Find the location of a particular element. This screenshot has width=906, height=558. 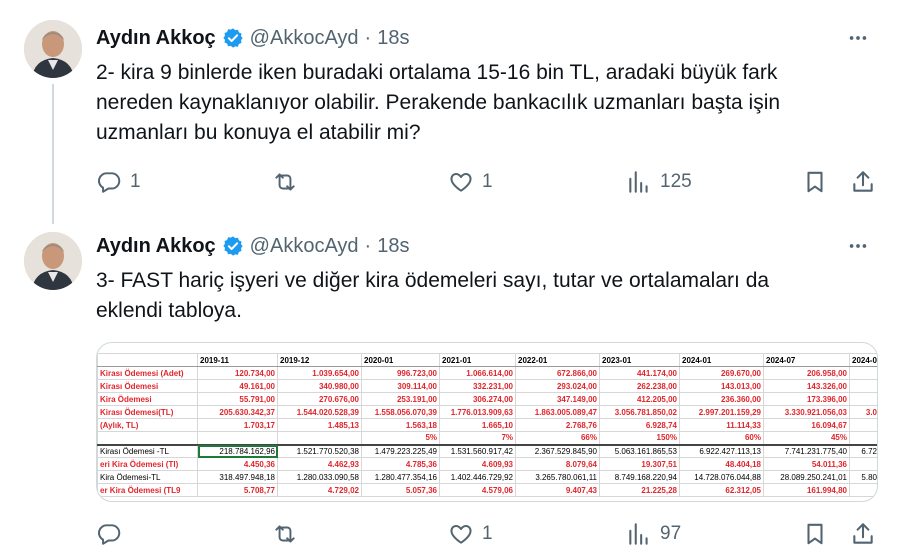

like-count: 1 is located at coordinates (487, 181).